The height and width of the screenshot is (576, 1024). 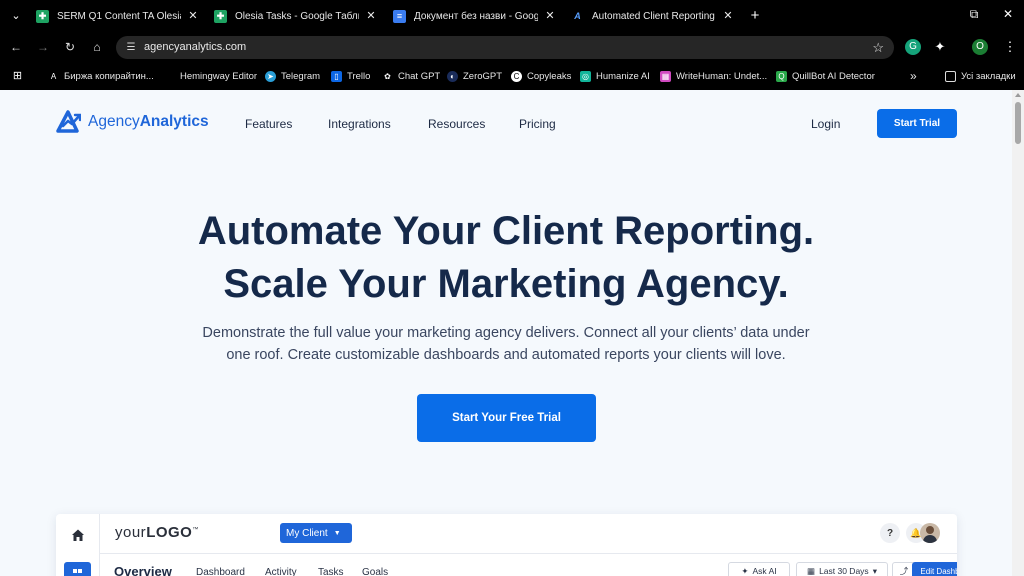 I want to click on quillbot-icon: Q, so click(x=781, y=76).